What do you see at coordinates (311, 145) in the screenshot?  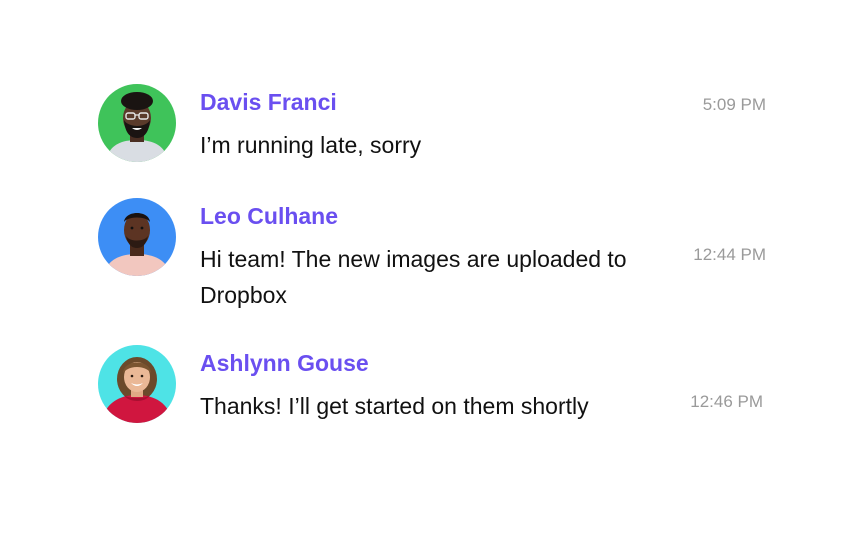 I see `message-text: I’m running late, sorry` at bounding box center [311, 145].